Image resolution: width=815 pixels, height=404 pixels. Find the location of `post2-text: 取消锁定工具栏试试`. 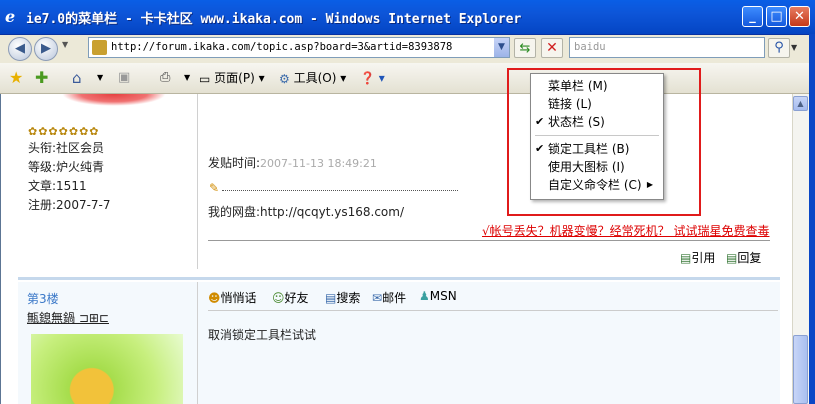

post2-text: 取消锁定工具栏试试 is located at coordinates (262, 335).